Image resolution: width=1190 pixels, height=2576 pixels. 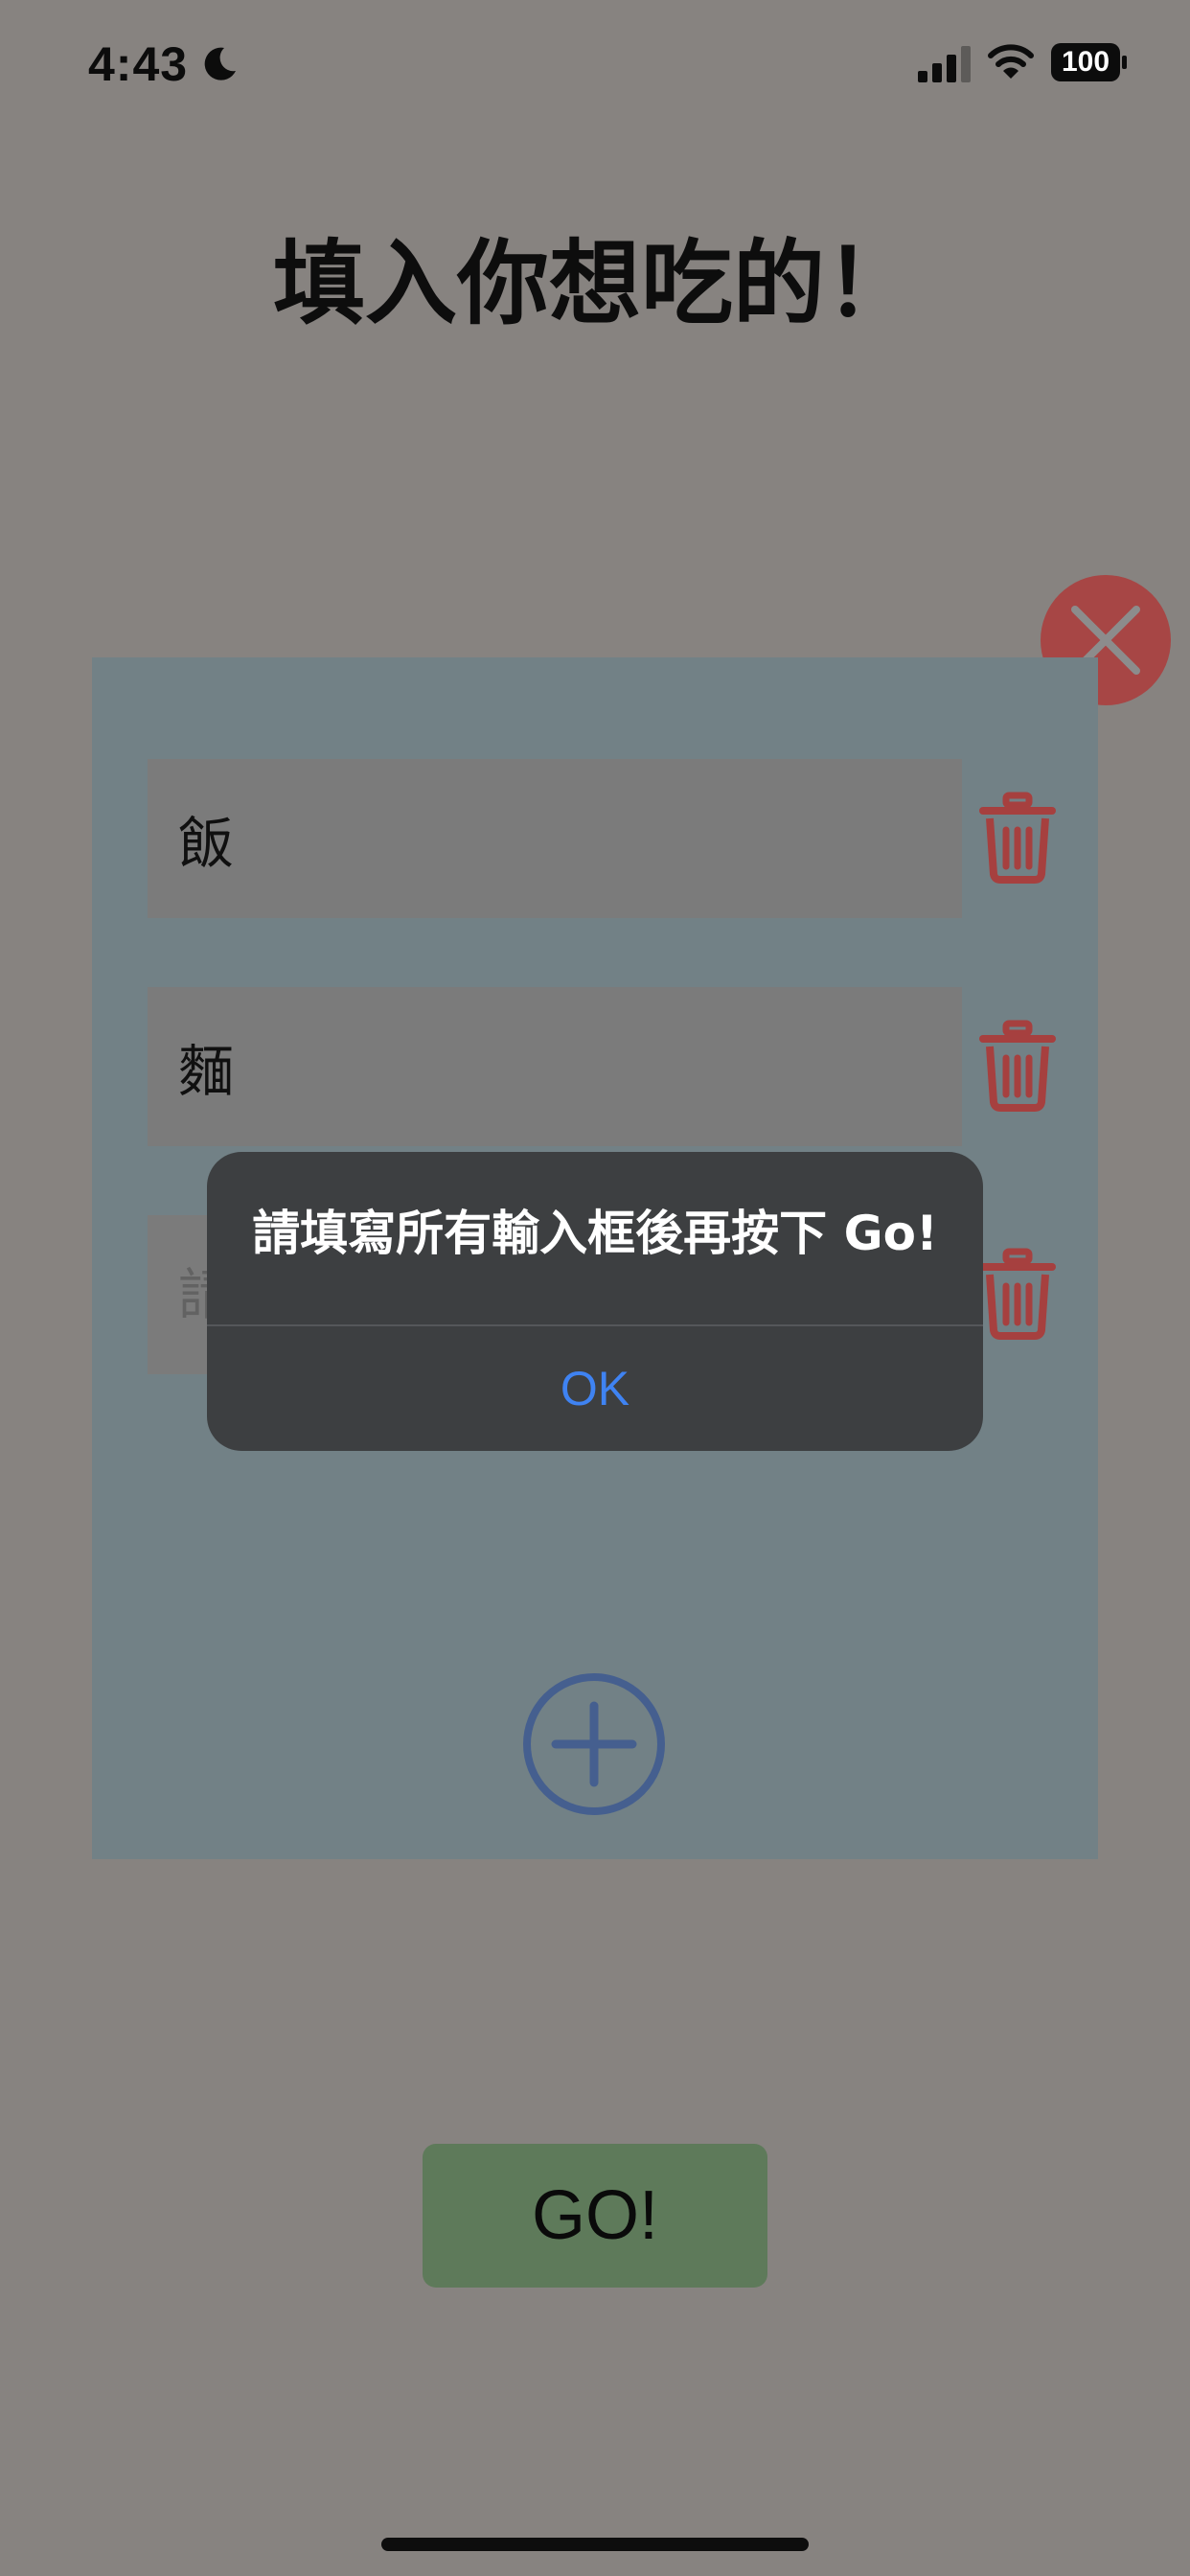 What do you see at coordinates (595, 283) in the screenshot?
I see `page-title: 填入你想吃的！` at bounding box center [595, 283].